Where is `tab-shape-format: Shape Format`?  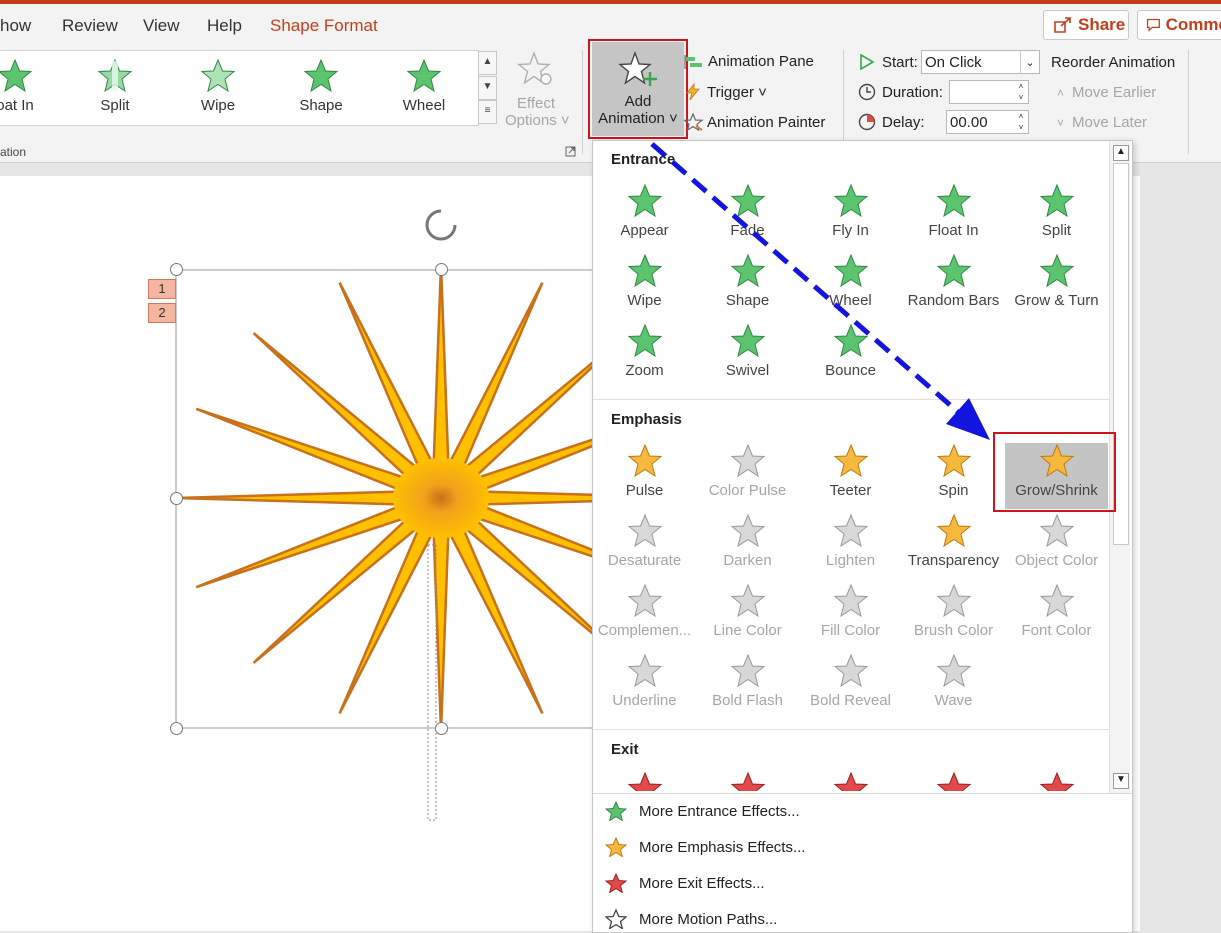 tab-shape-format: Shape Format is located at coordinates (324, 26).